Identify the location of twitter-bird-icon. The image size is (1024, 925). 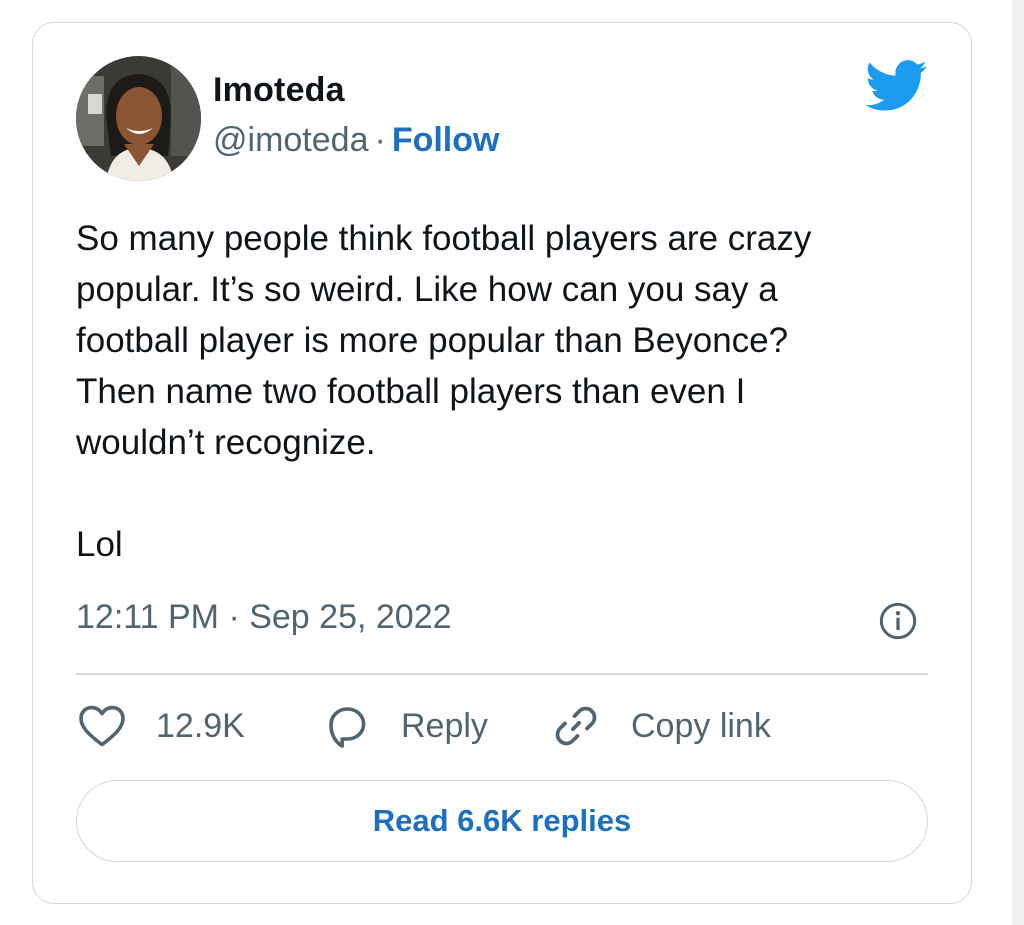
(897, 86).